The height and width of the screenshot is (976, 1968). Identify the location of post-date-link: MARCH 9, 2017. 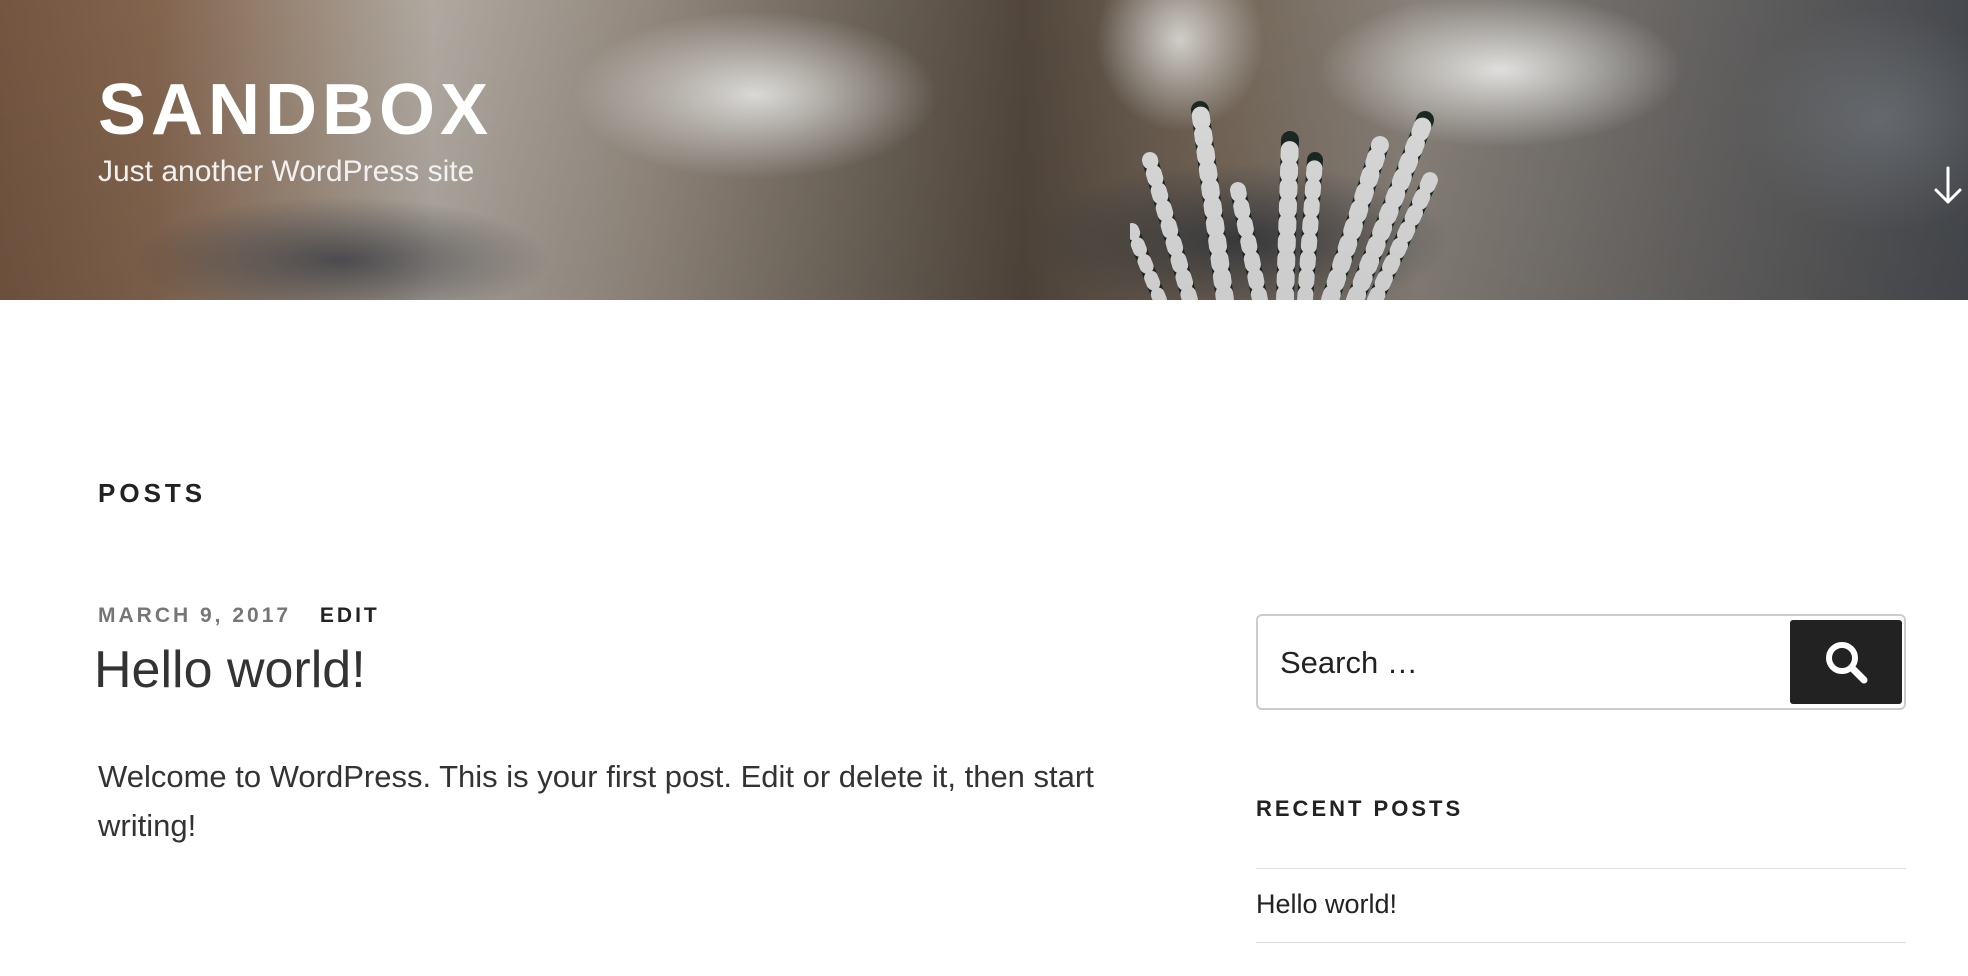
(194, 615).